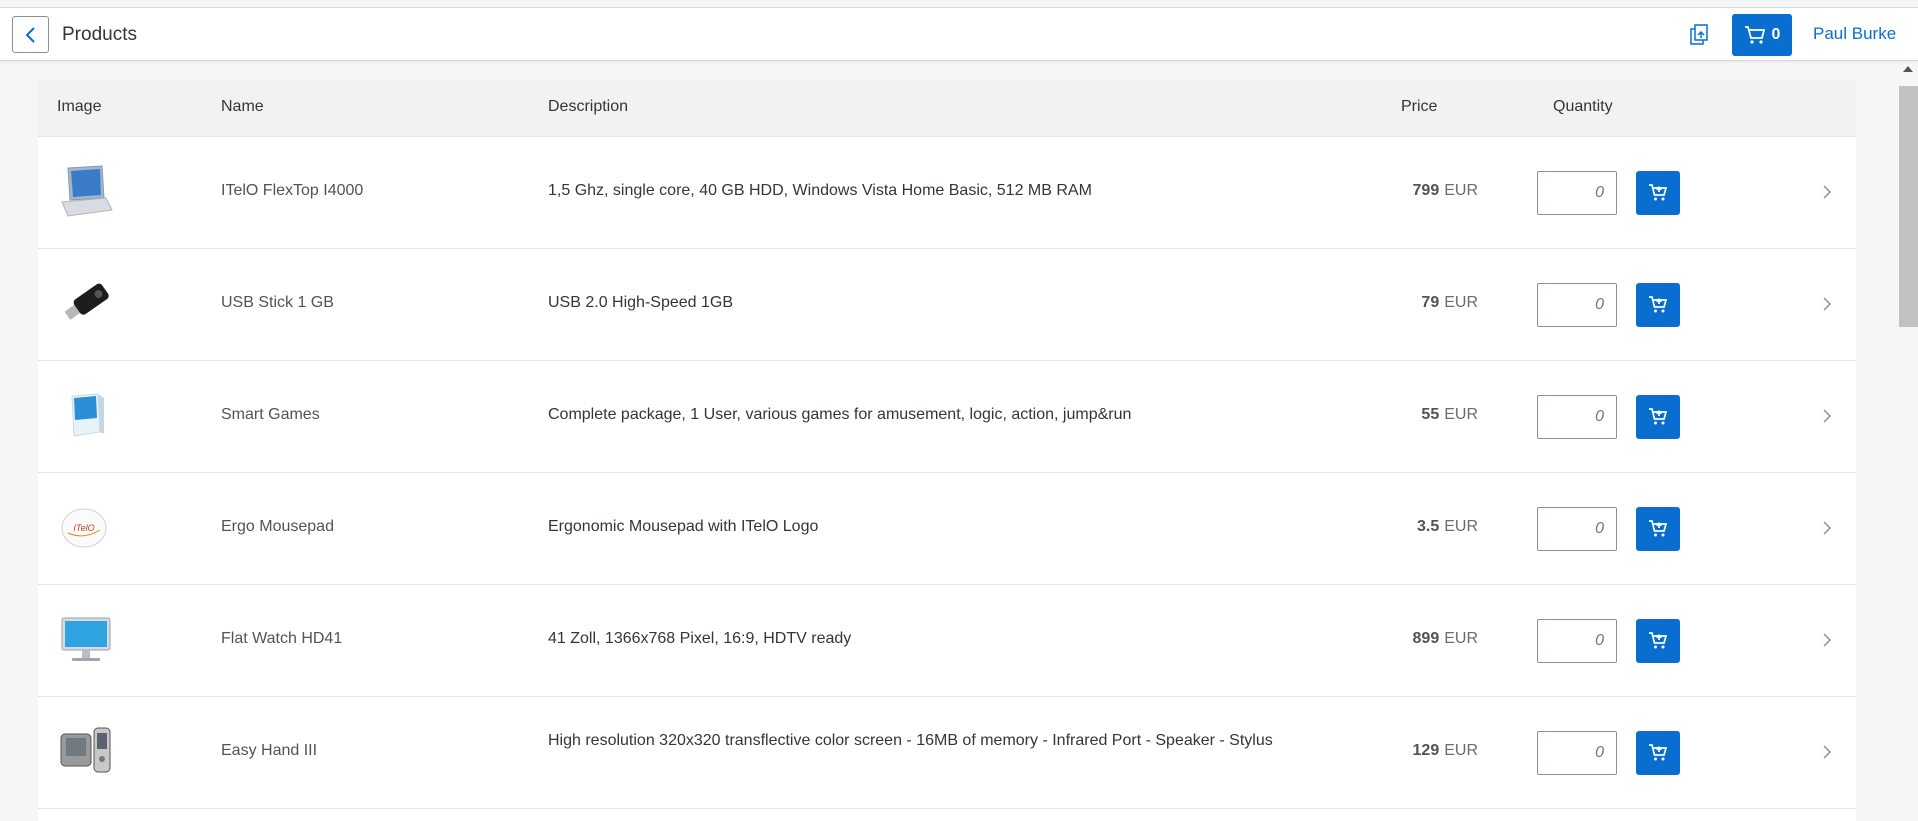 The width and height of the screenshot is (1918, 821). What do you see at coordinates (292, 190) in the screenshot?
I see `product-name: ITelO FlexTop I4000` at bounding box center [292, 190].